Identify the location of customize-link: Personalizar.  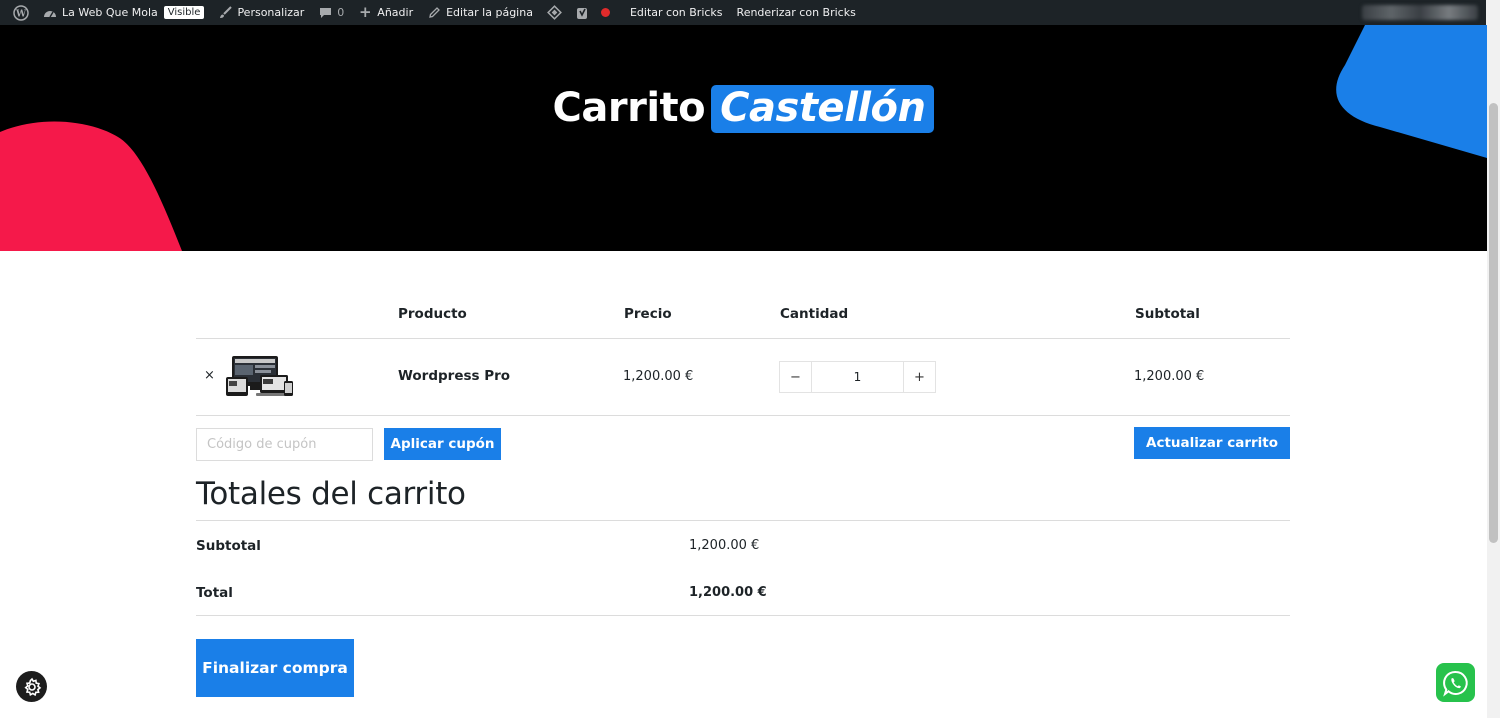
(261, 12).